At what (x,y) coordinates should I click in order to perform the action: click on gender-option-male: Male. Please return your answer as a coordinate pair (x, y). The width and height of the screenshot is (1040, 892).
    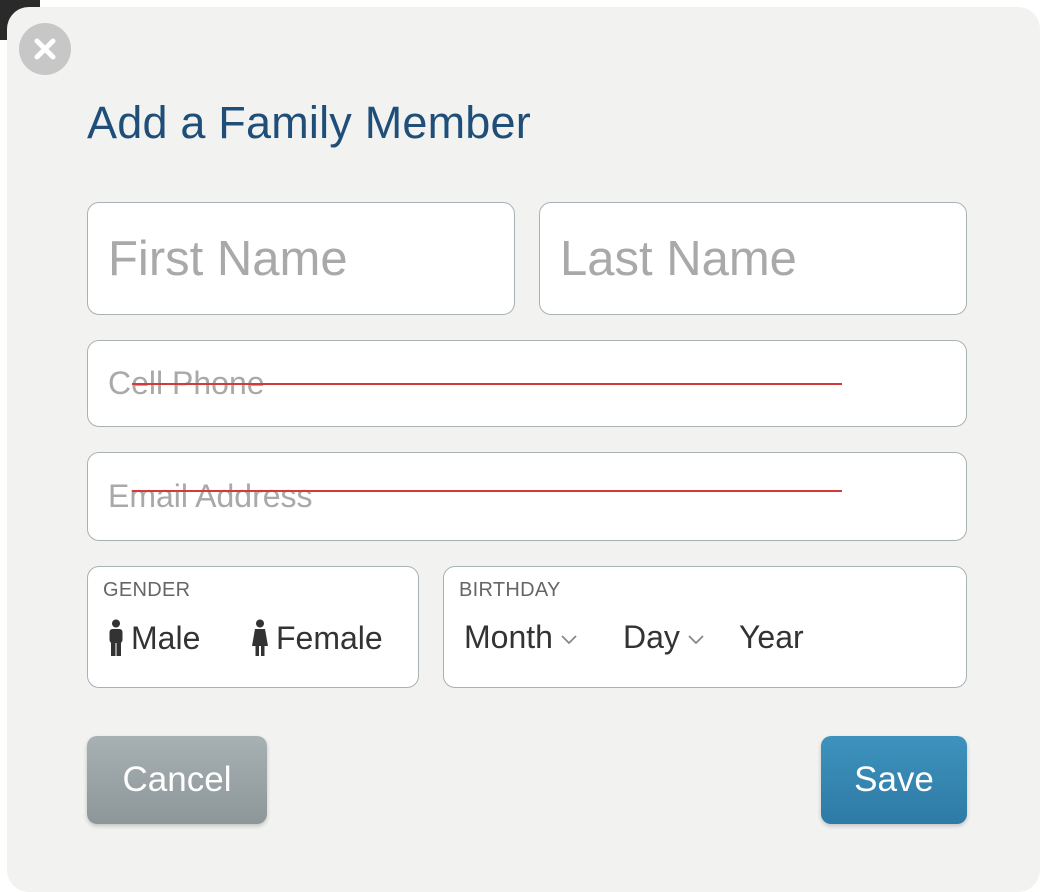
    Looking at the image, I should click on (154, 638).